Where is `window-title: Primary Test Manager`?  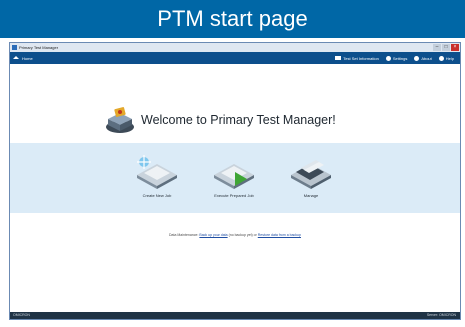 window-title: Primary Test Manager is located at coordinates (39, 47).